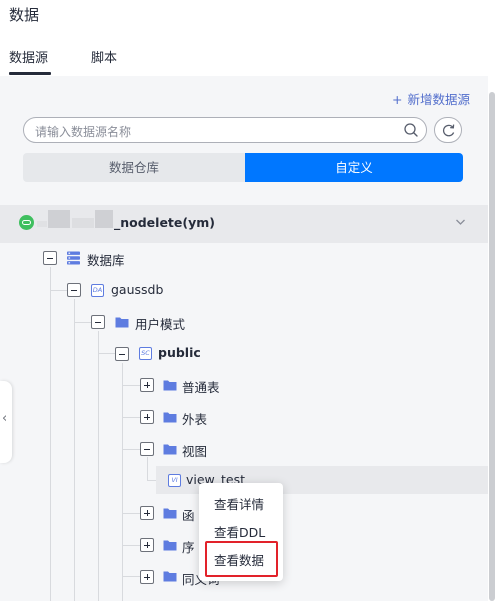  Describe the element at coordinates (164, 222) in the screenshot. I see `connection-label: _nodelete(ym)` at that location.